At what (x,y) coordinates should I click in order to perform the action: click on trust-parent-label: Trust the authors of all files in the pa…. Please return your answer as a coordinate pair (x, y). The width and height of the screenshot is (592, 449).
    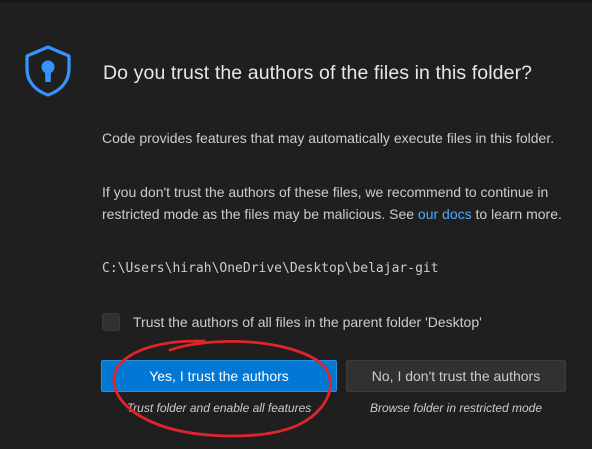
    Looking at the image, I should click on (307, 322).